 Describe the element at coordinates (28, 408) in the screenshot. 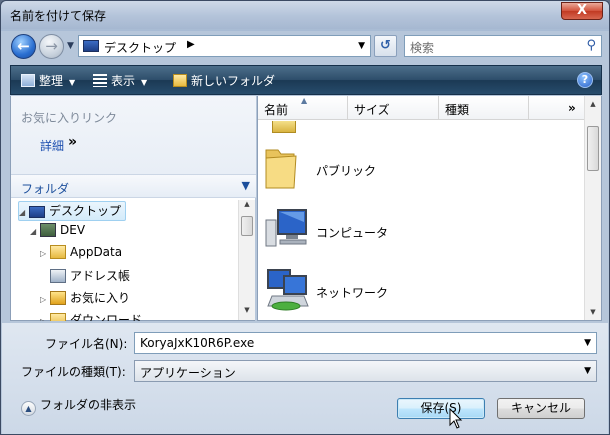

I see `collapse-up-icon: ▲` at that location.